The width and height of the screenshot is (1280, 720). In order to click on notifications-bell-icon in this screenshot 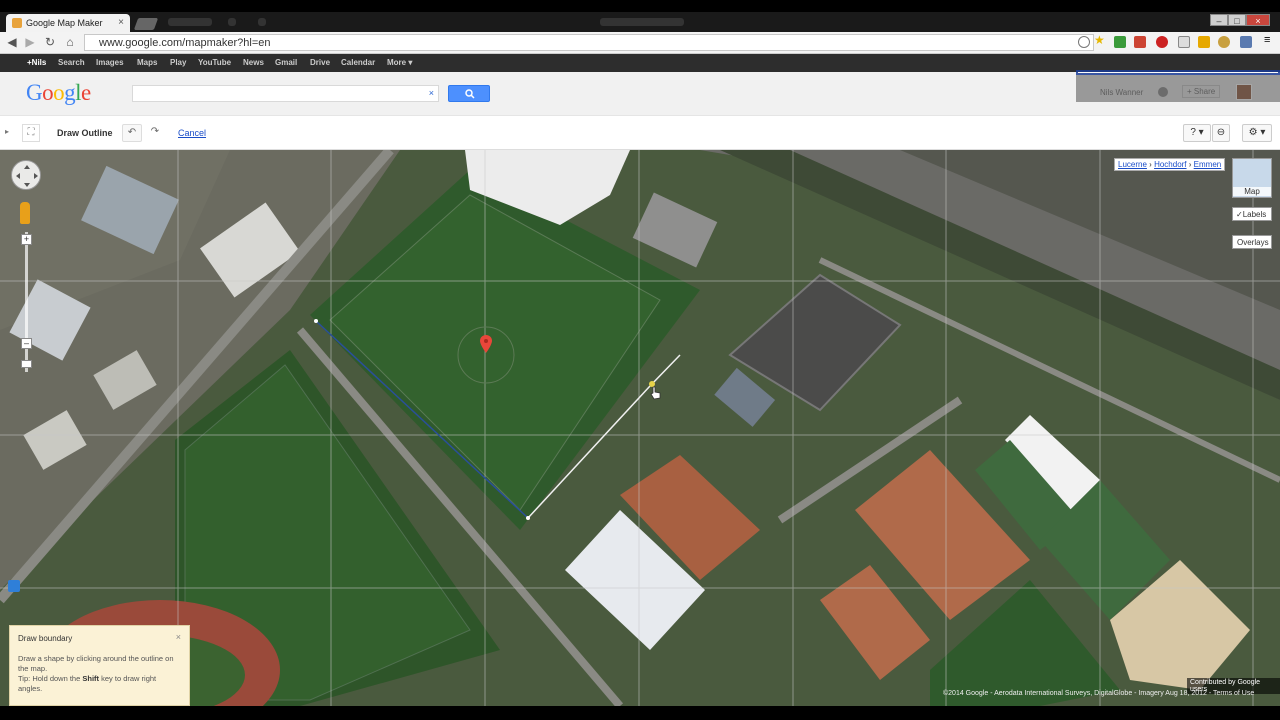, I will do `click(1163, 92)`.